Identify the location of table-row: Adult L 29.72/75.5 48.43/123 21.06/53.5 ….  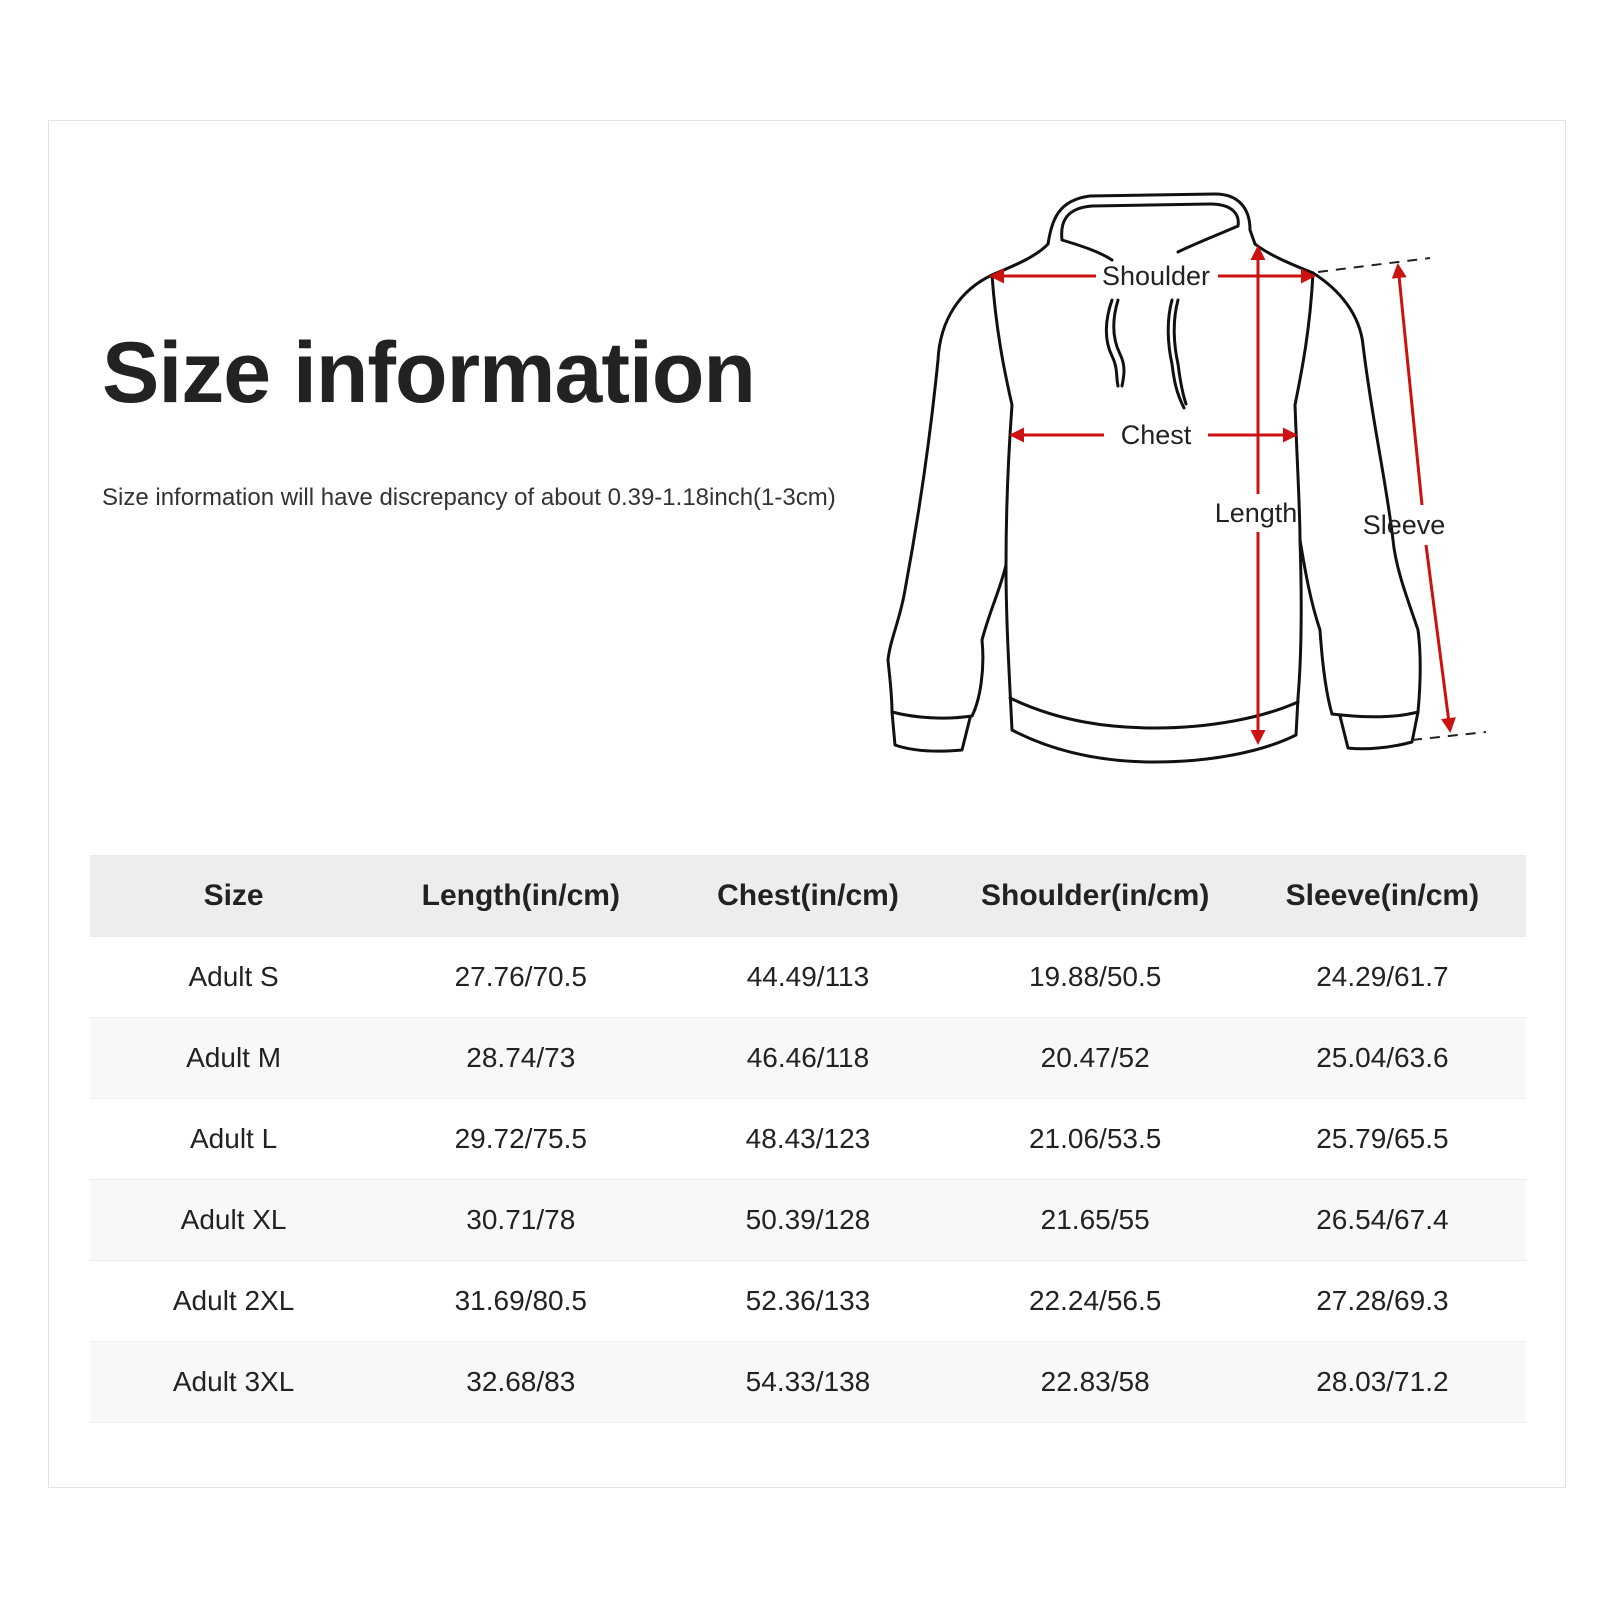
(808, 1139).